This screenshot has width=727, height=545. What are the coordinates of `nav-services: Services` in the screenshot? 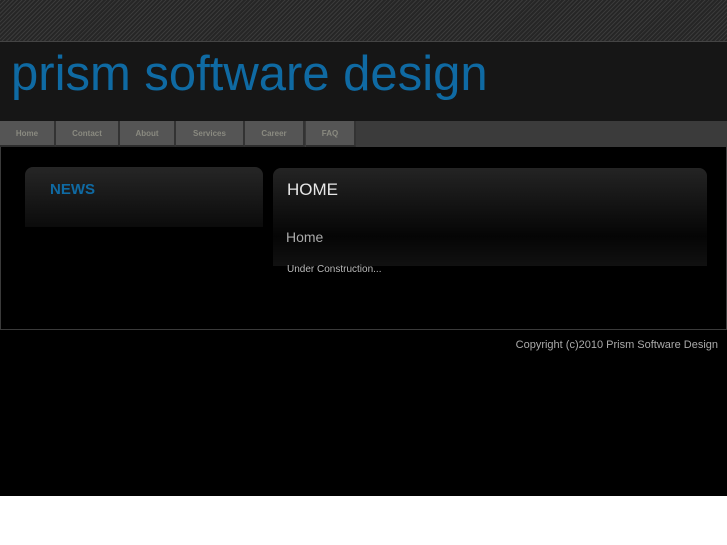 It's located at (210, 134).